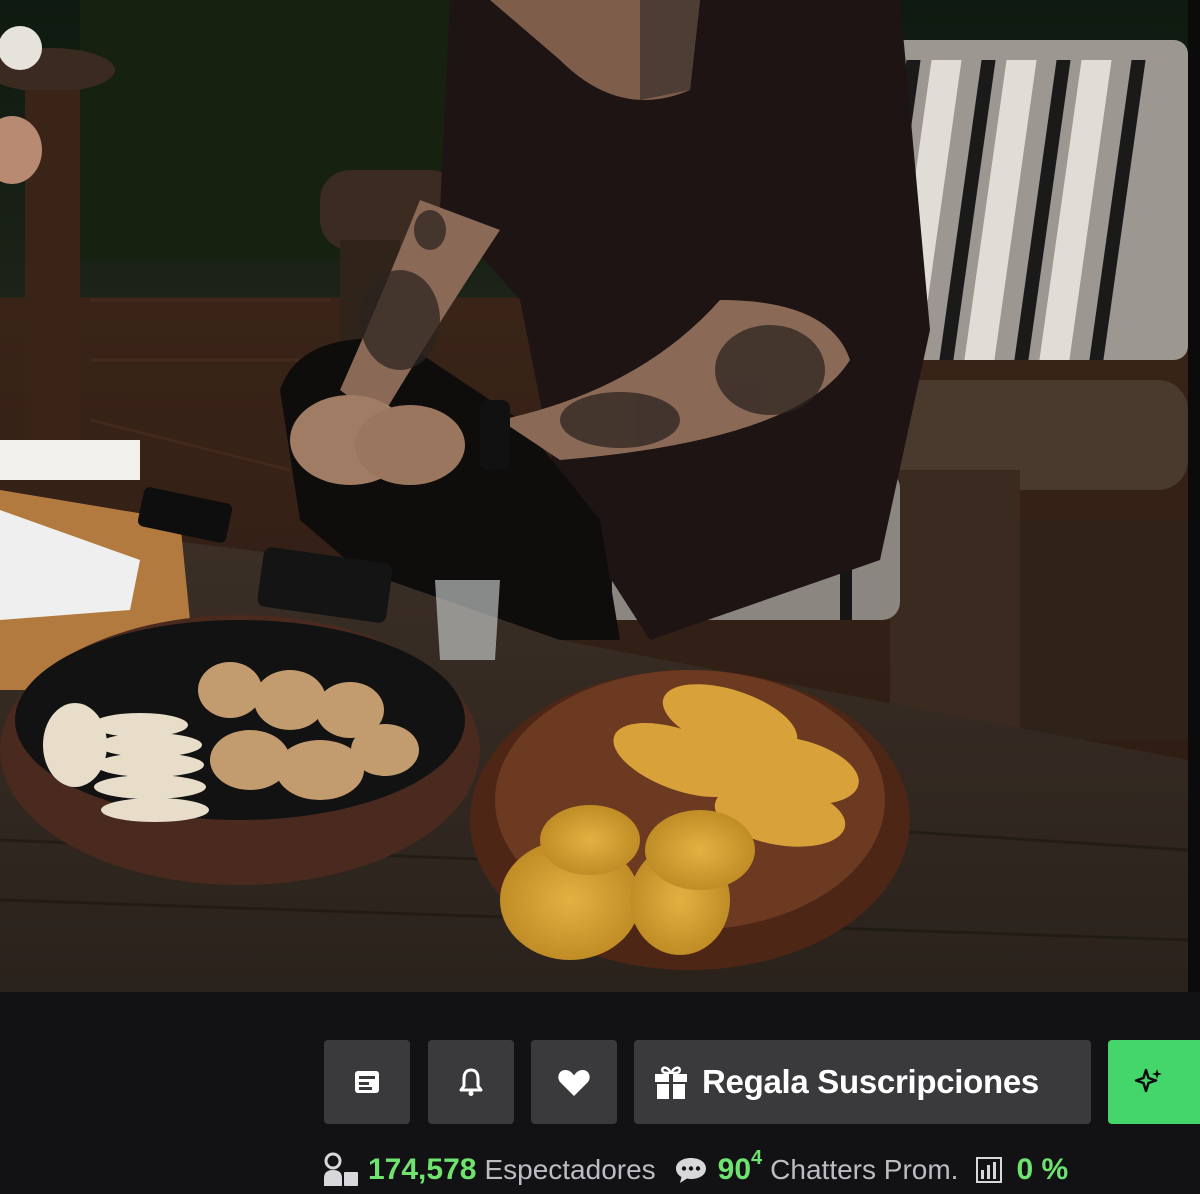  What do you see at coordinates (341, 1169) in the screenshot?
I see `viewers-icon` at bounding box center [341, 1169].